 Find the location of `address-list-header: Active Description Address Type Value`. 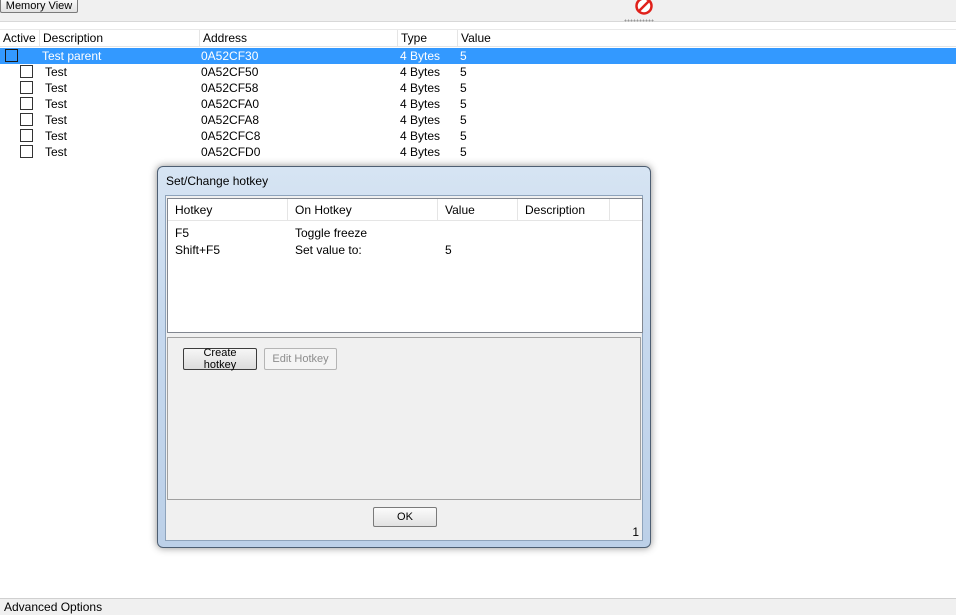

address-list-header: Active Description Address Type Value is located at coordinates (478, 38).